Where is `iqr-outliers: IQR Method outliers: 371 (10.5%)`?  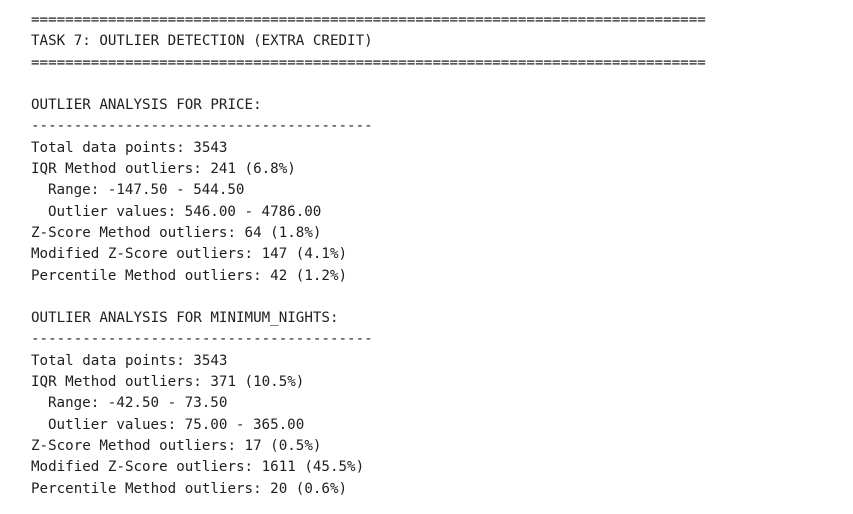
iqr-outliers: IQR Method outliers: 371 (10.5%) is located at coordinates (168, 382).